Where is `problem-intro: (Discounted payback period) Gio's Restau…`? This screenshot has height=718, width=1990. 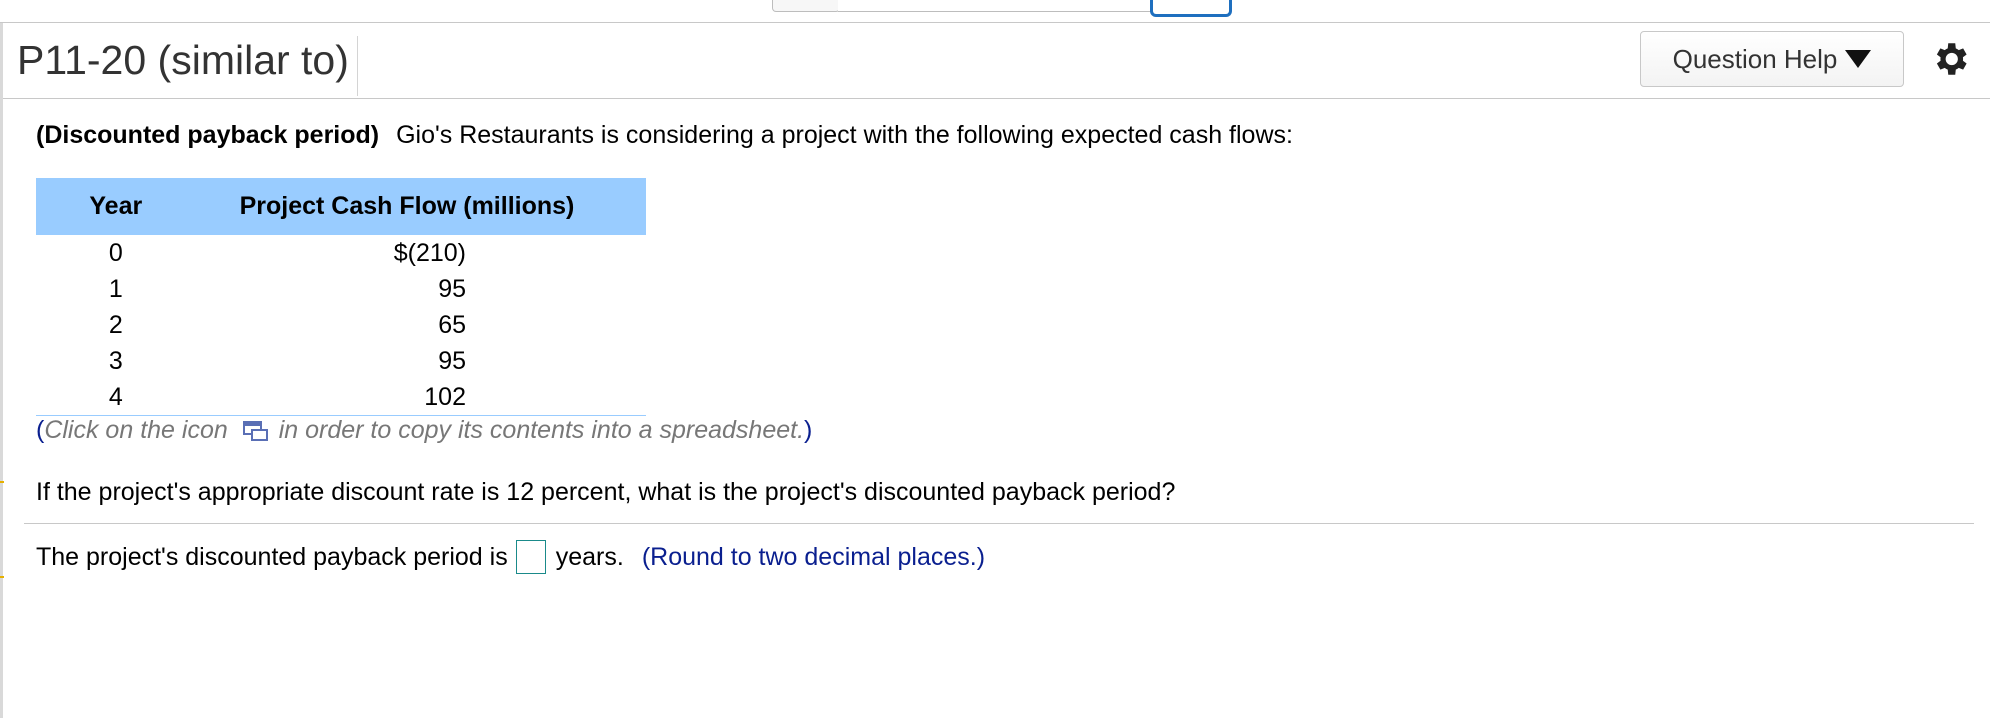 problem-intro: (Discounted payback period) Gio's Restau… is located at coordinates (986, 135).